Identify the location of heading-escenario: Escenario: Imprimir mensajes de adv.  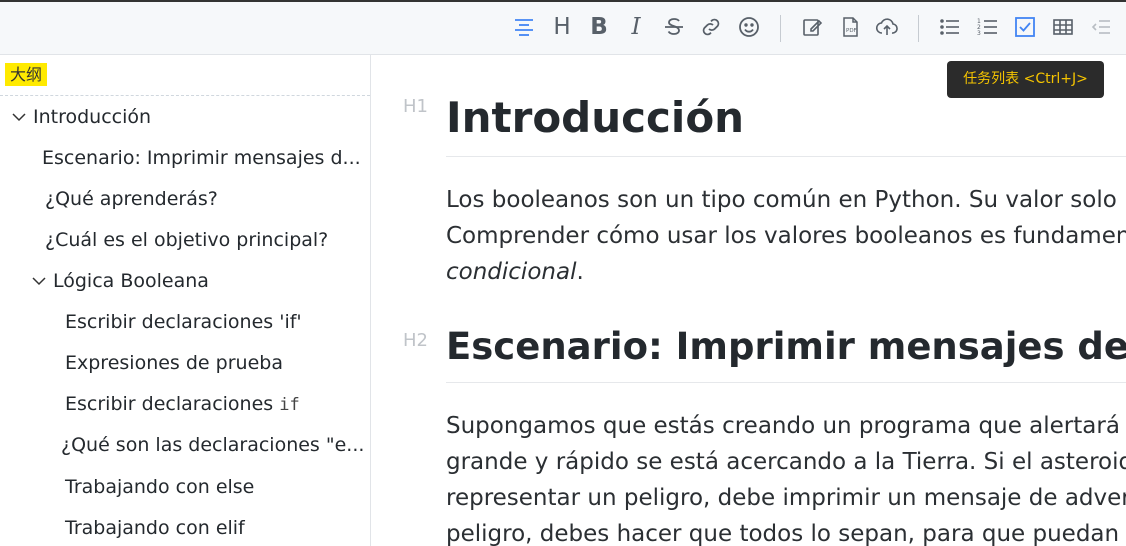
(786, 346).